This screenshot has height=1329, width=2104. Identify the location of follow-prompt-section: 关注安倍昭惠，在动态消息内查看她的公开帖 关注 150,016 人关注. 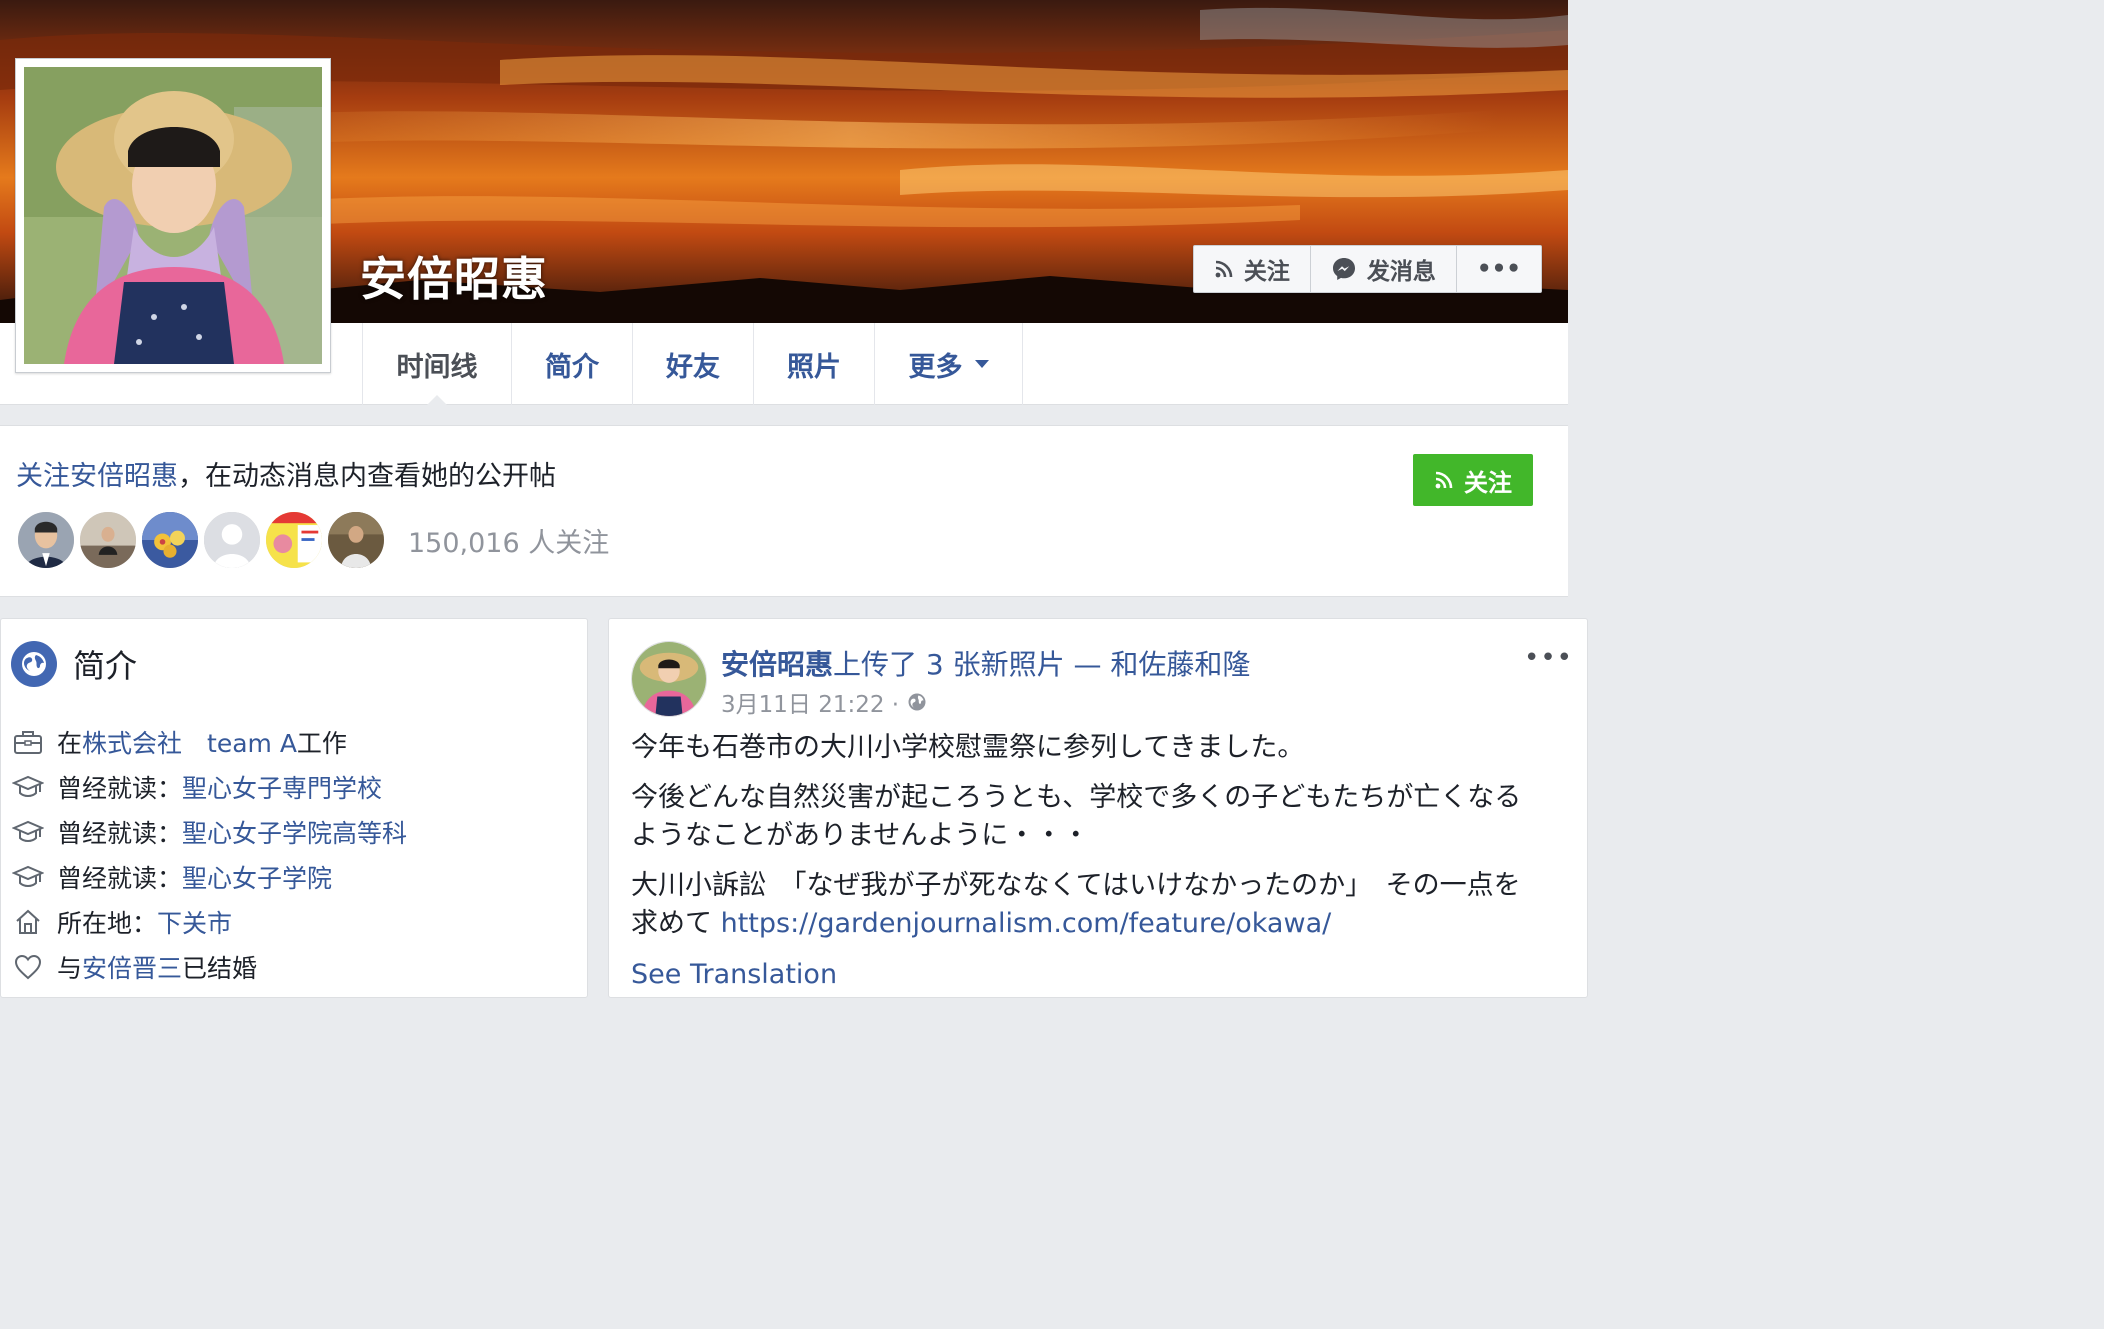
(784, 511).